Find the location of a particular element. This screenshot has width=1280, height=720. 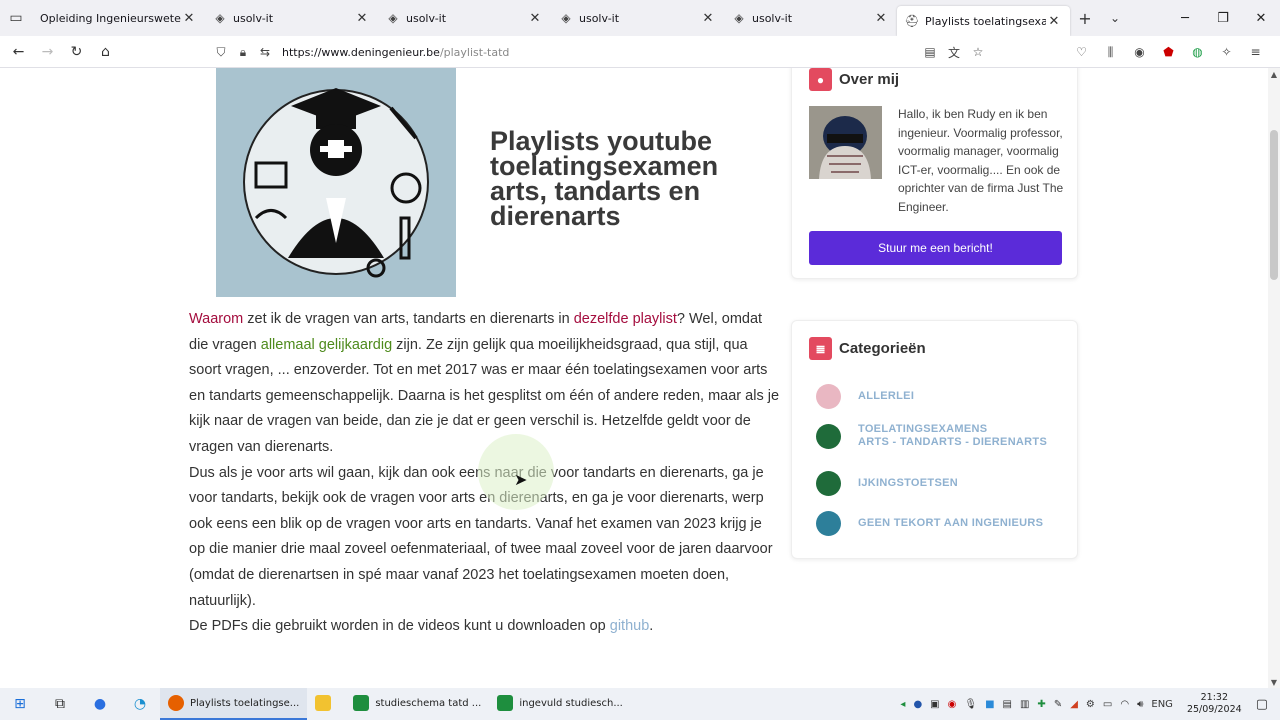

category-label-line: ARTS - TANDARTS - DIERENARTS is located at coordinates (953, 442).